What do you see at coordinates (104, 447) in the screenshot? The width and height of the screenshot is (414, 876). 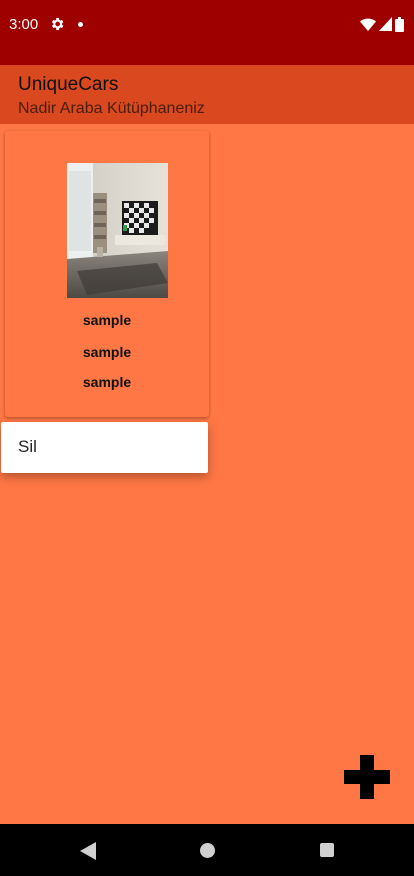 I see `context-menu: Sil` at bounding box center [104, 447].